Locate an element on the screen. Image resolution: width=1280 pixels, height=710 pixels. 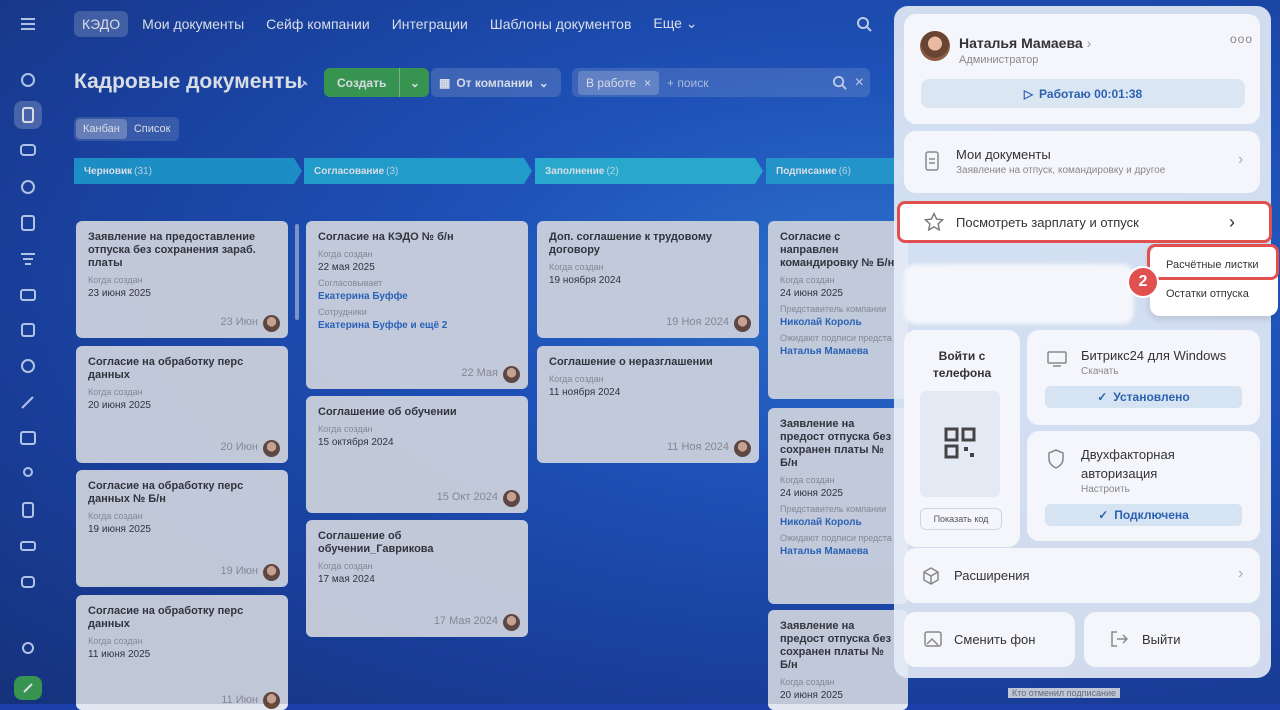
tab-kedo: КЭДО is located at coordinates (101, 23).